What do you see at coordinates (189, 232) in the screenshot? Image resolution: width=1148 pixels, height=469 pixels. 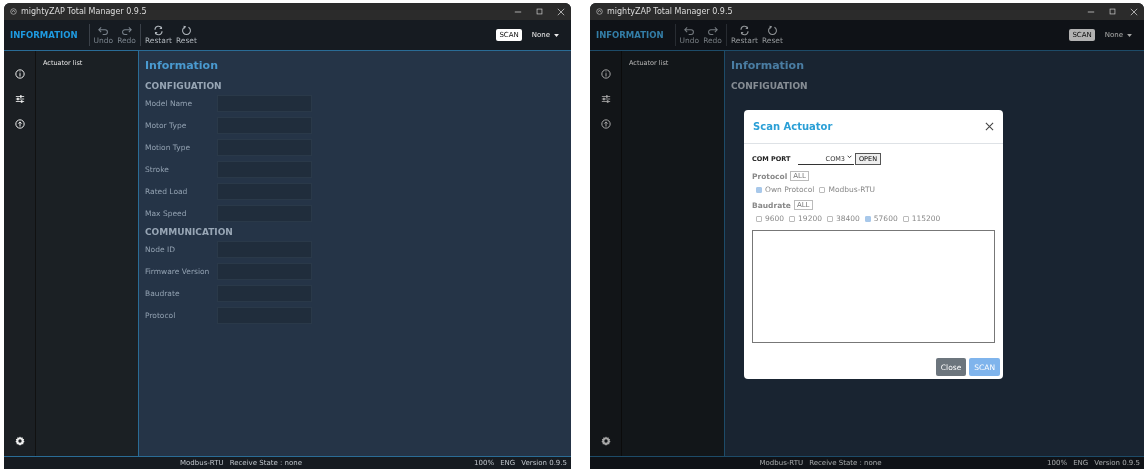 I see `section-heading: COMMUNICATION` at bounding box center [189, 232].